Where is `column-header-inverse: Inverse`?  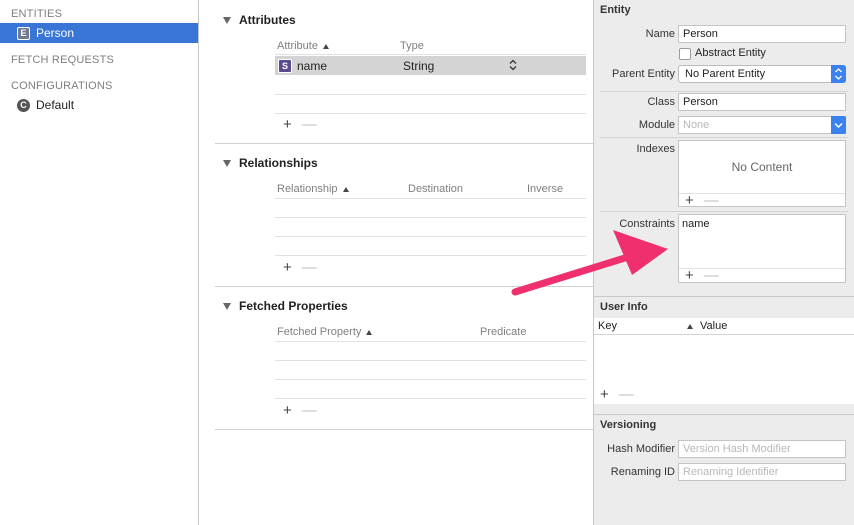 column-header-inverse: Inverse is located at coordinates (545, 189).